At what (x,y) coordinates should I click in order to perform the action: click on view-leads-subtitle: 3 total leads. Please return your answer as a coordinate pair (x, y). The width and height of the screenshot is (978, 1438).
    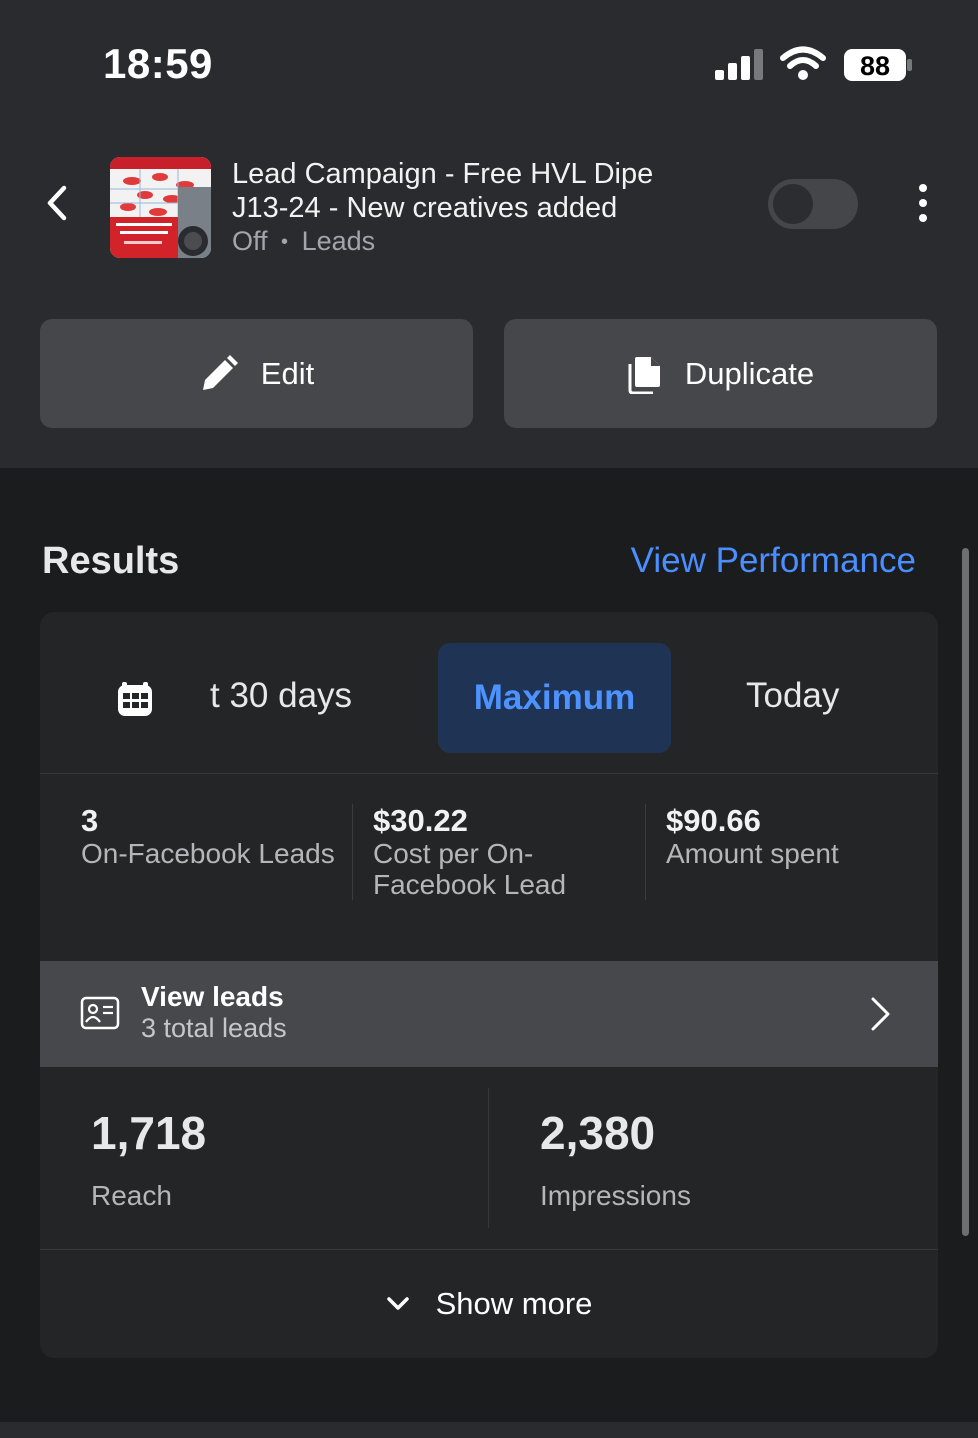
    Looking at the image, I should click on (214, 1028).